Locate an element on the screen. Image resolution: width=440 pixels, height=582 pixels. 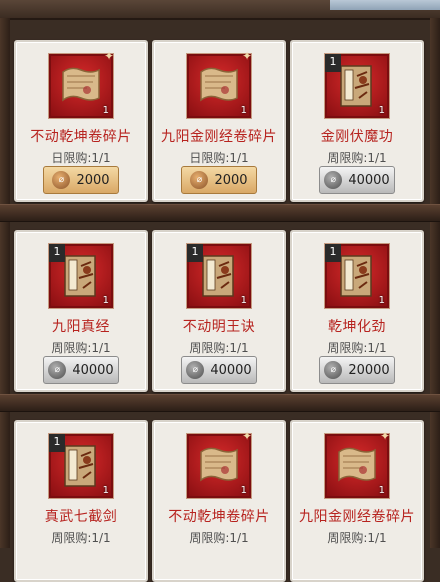
item-name: 真武七截剑 is located at coordinates (81, 517).